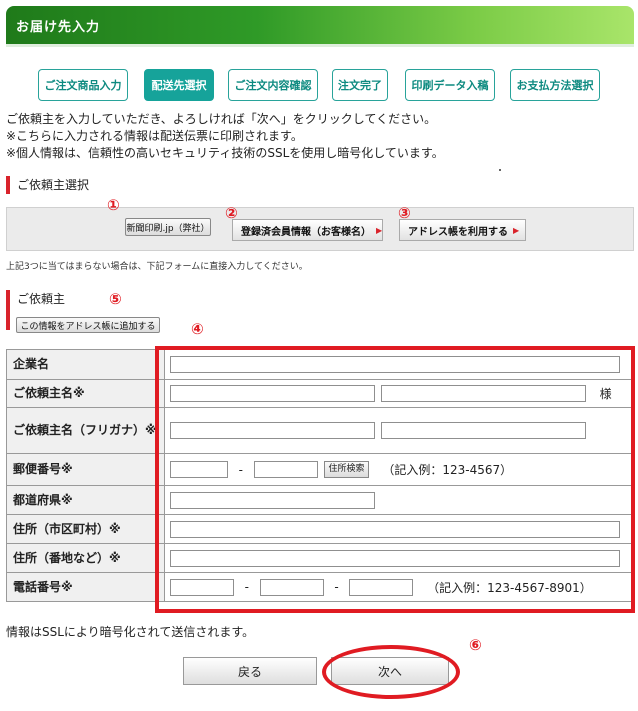 The width and height of the screenshot is (638, 711). Describe the element at coordinates (273, 85) in the screenshot. I see `step-order-confirm: ご注文内容確認` at that location.